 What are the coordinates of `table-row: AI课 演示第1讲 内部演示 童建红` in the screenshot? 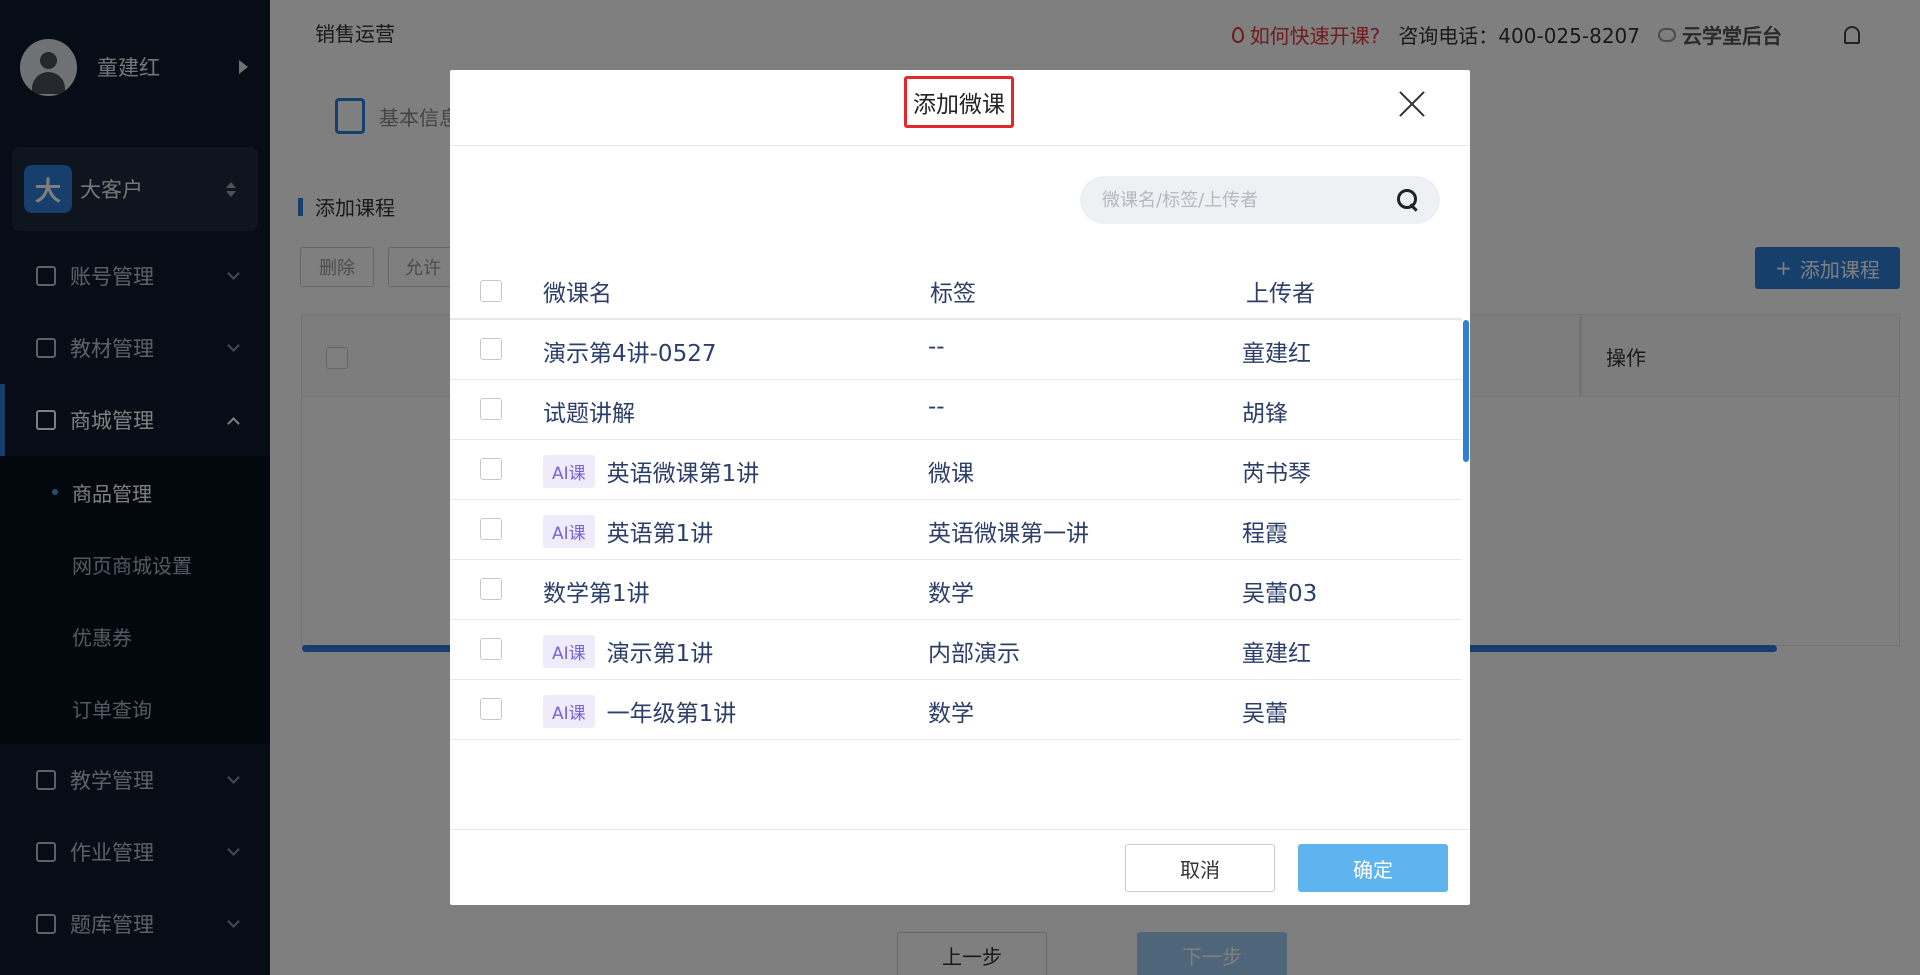 It's located at (956, 650).